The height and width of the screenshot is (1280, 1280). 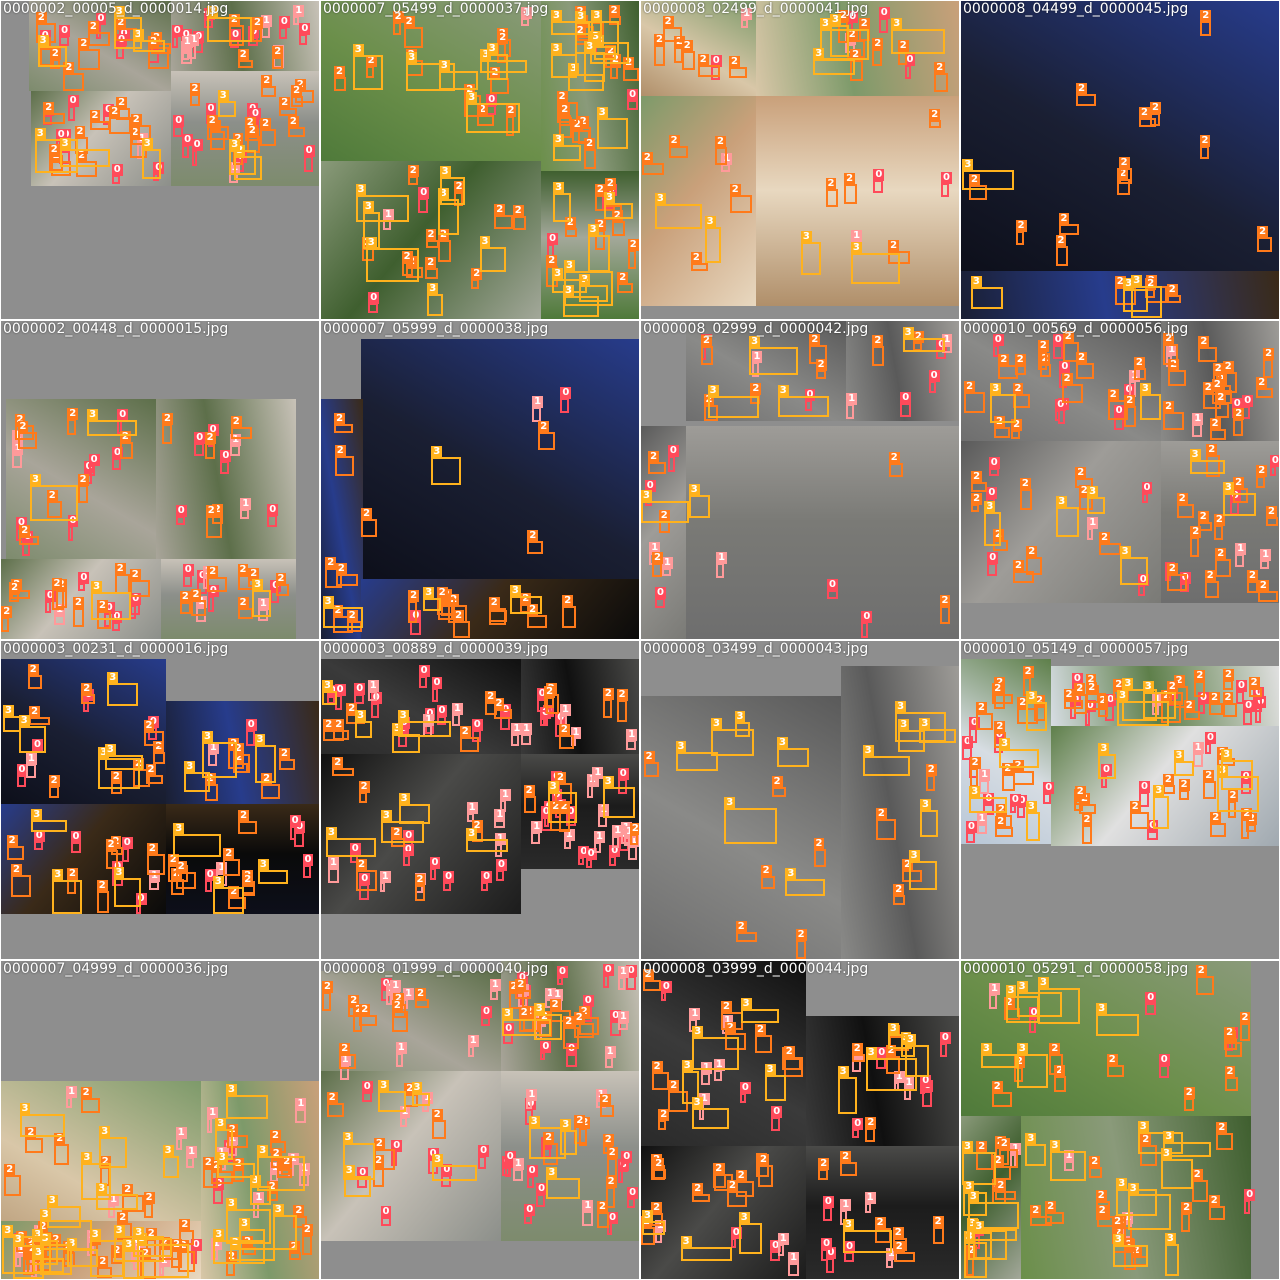 I want to click on tile-filename: 0000002_00005_d_0000014.jpg, so click(x=116, y=9).